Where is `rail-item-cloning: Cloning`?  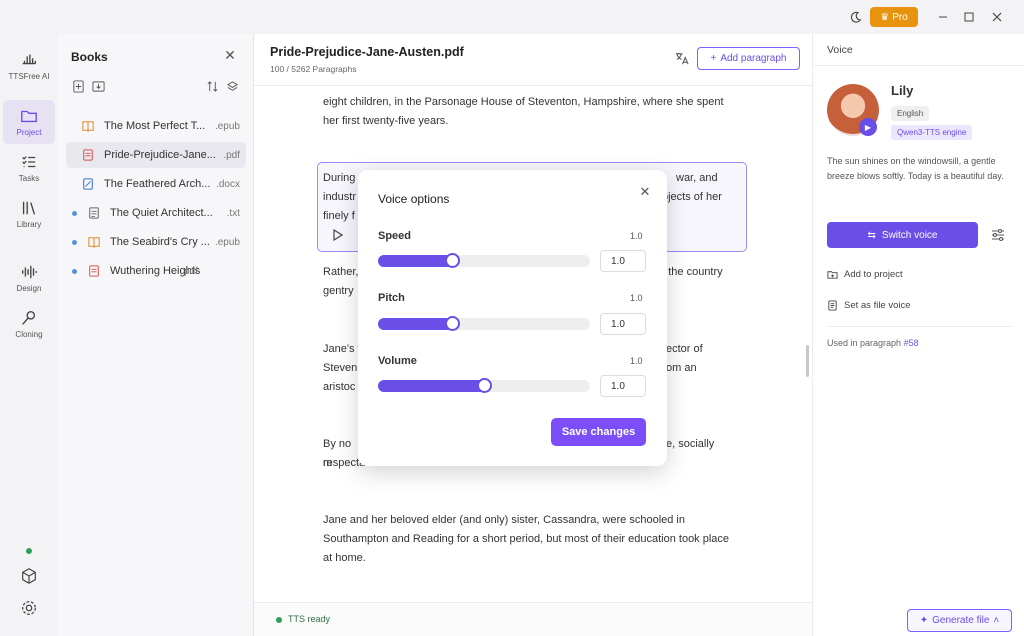 rail-item-cloning: Cloning is located at coordinates (29, 324).